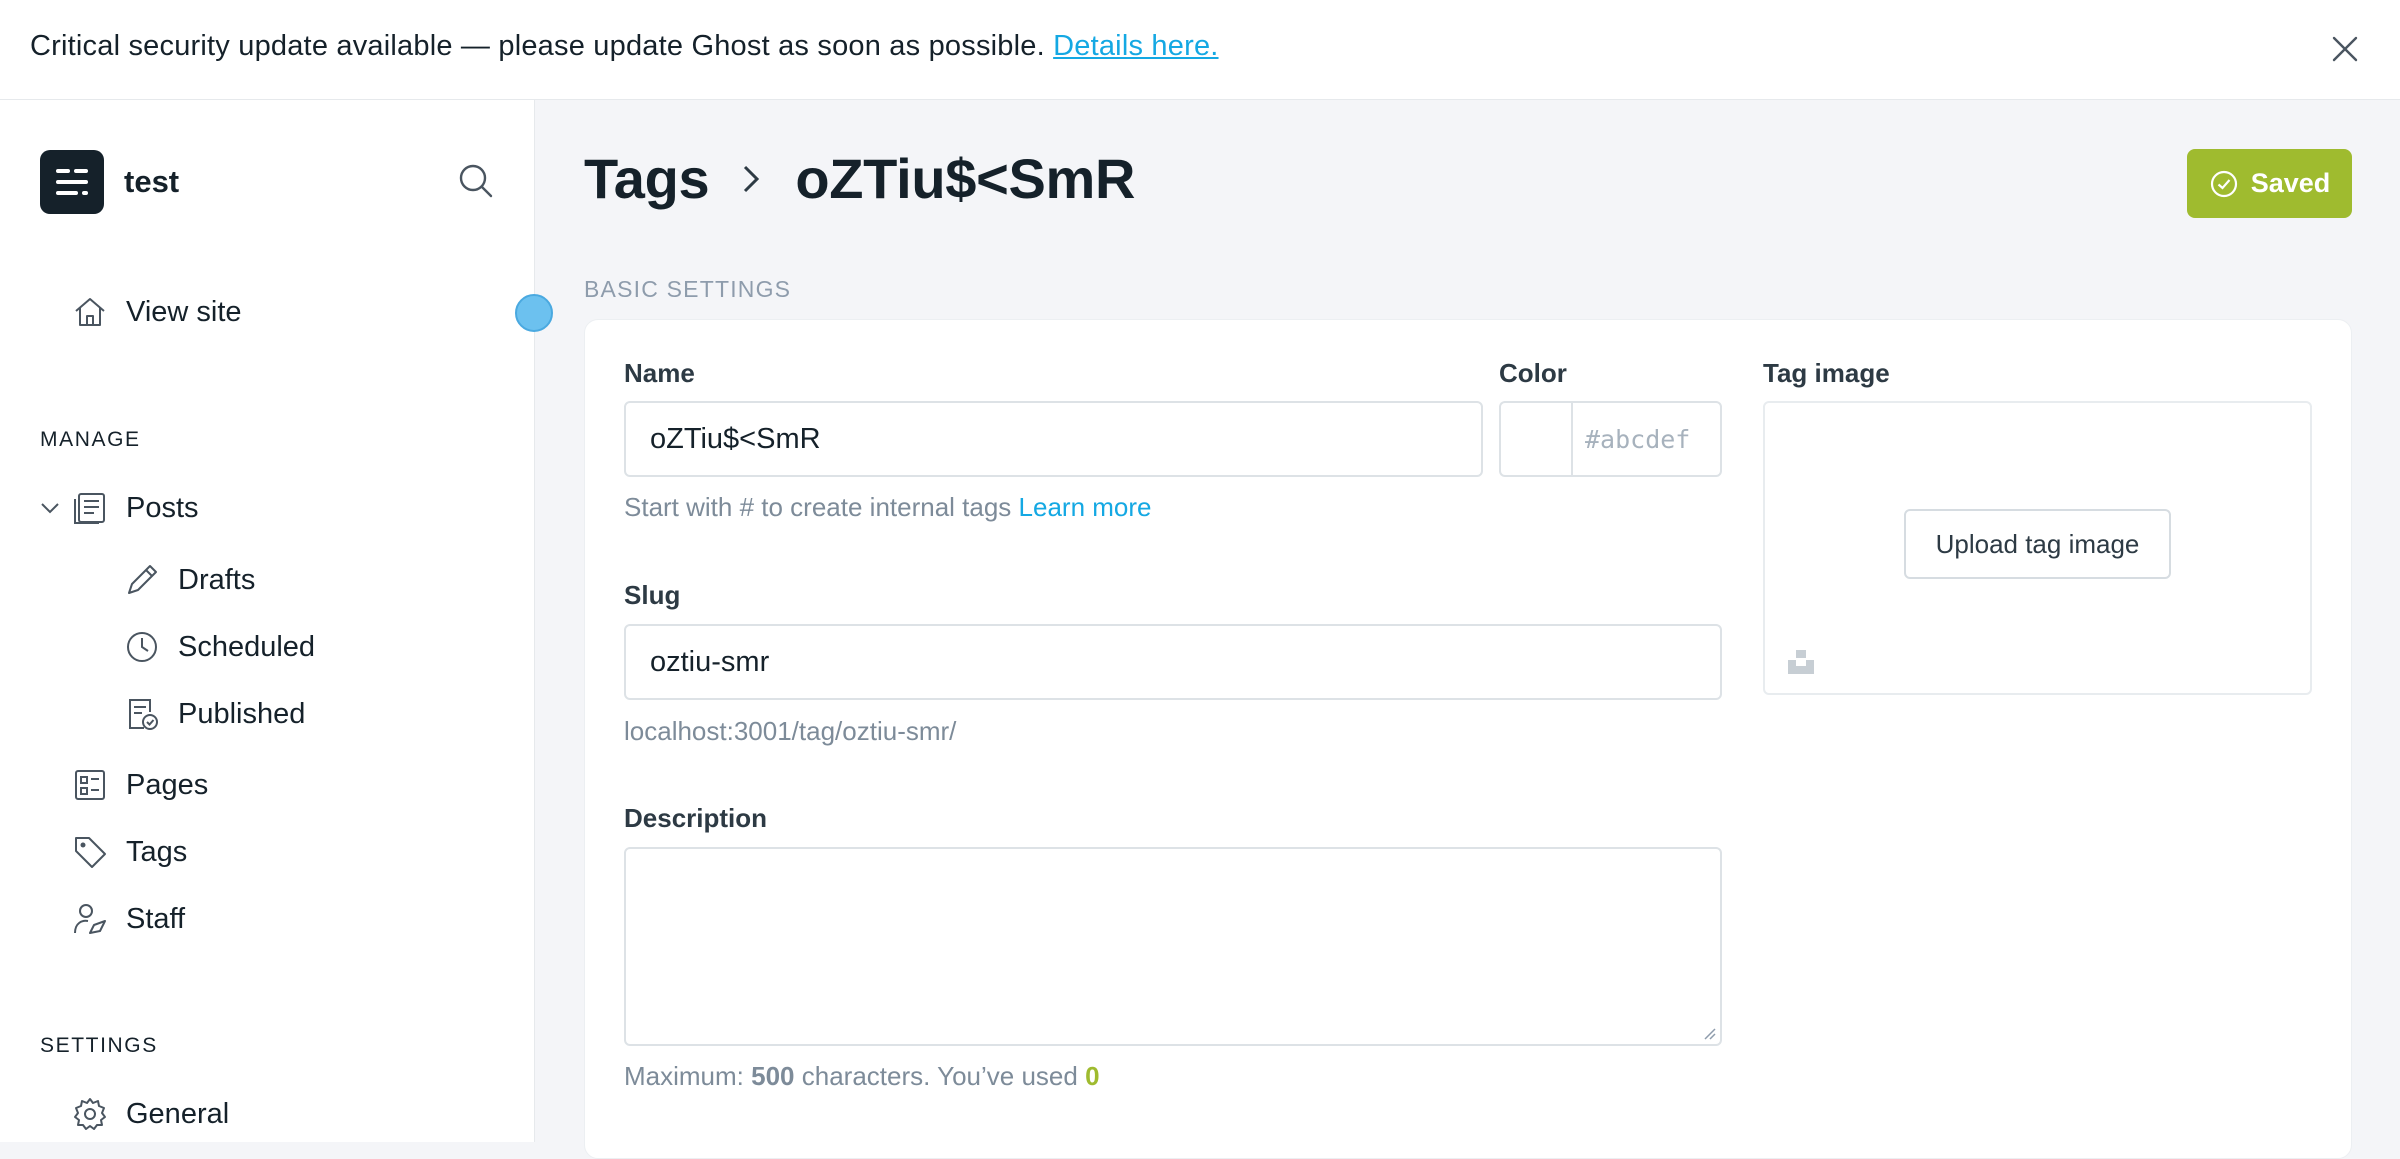 This screenshot has width=2400, height=1159. What do you see at coordinates (647, 178) in the screenshot?
I see `breadcrumb-tags-link: Tags` at bounding box center [647, 178].